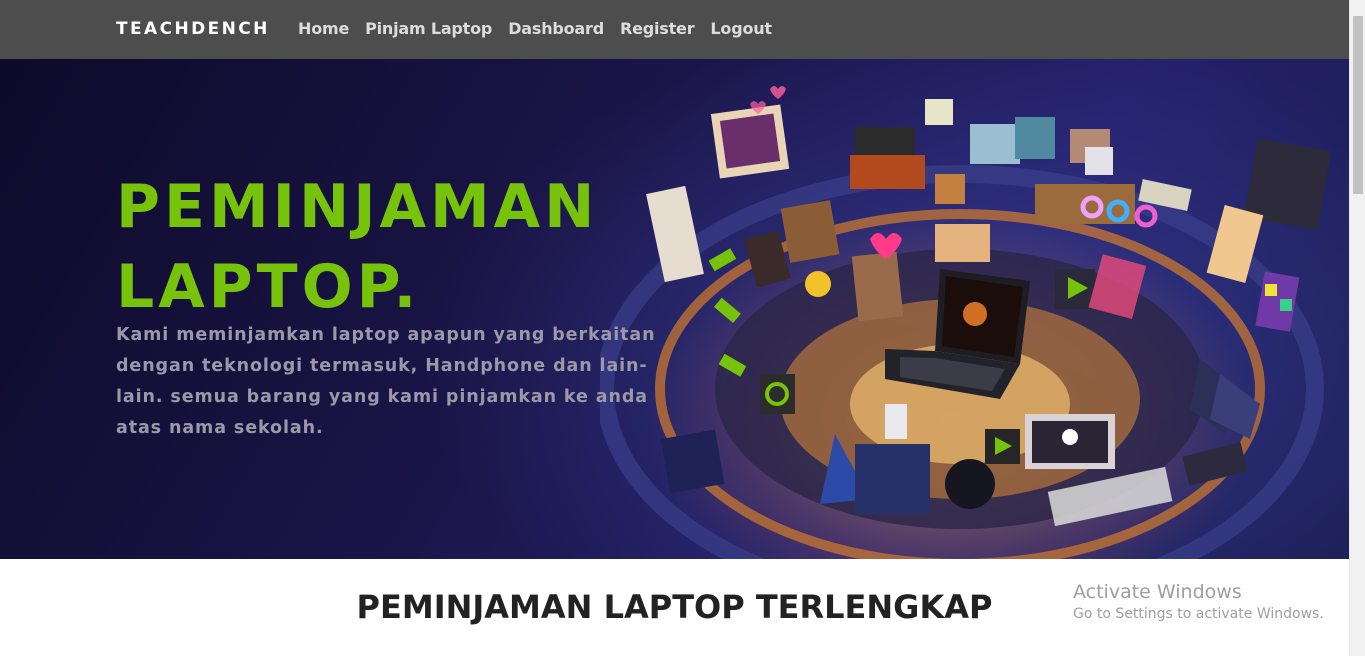  What do you see at coordinates (323, 28) in the screenshot?
I see `nav-link-home: Home` at bounding box center [323, 28].